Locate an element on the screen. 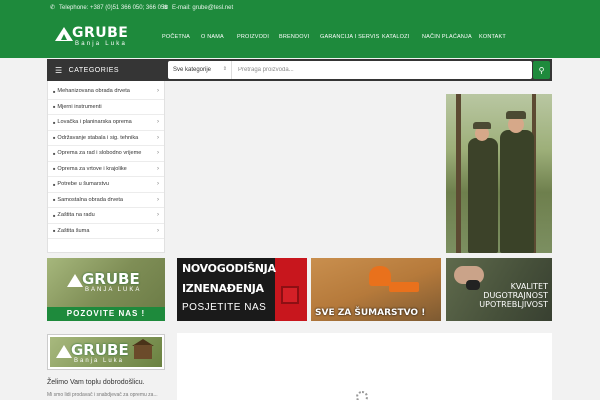 This screenshot has width=600, height=400. category-item: ■ Zaštita šuma › is located at coordinates (106, 231).